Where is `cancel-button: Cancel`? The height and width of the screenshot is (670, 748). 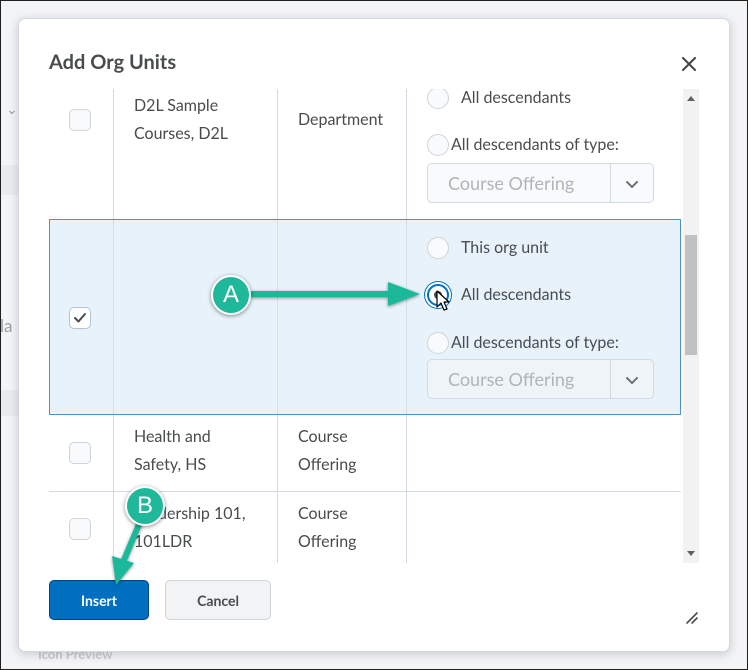 cancel-button: Cancel is located at coordinates (218, 600).